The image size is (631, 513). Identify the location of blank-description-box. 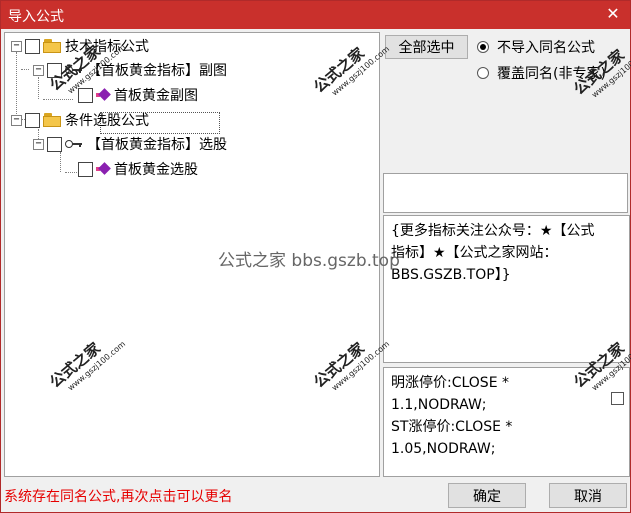
(505, 193).